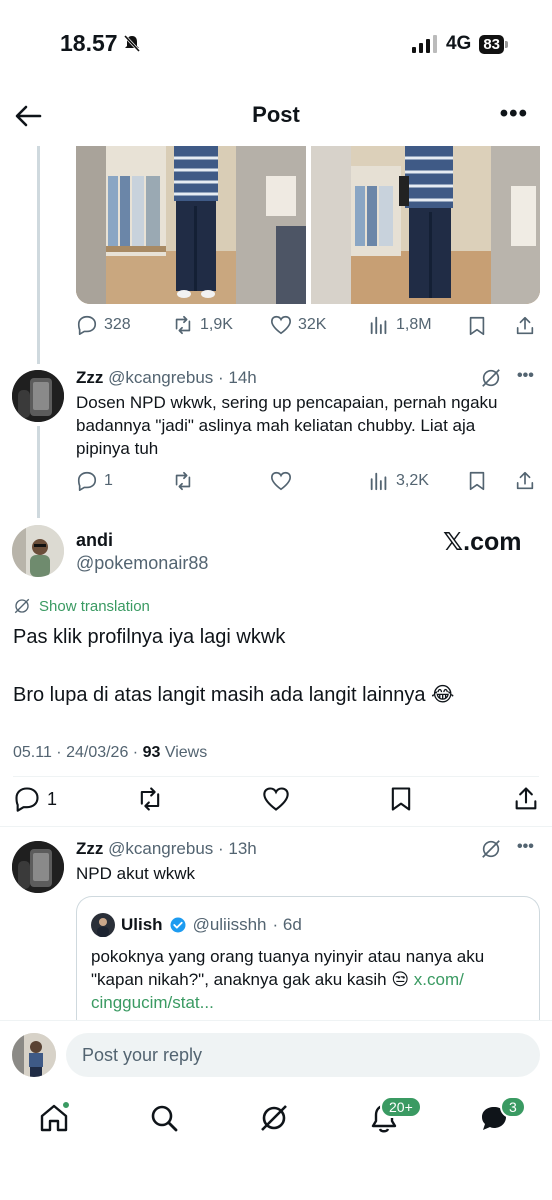 This screenshot has height=1200, width=552. I want to click on repost-count: 1,9K, so click(216, 324).